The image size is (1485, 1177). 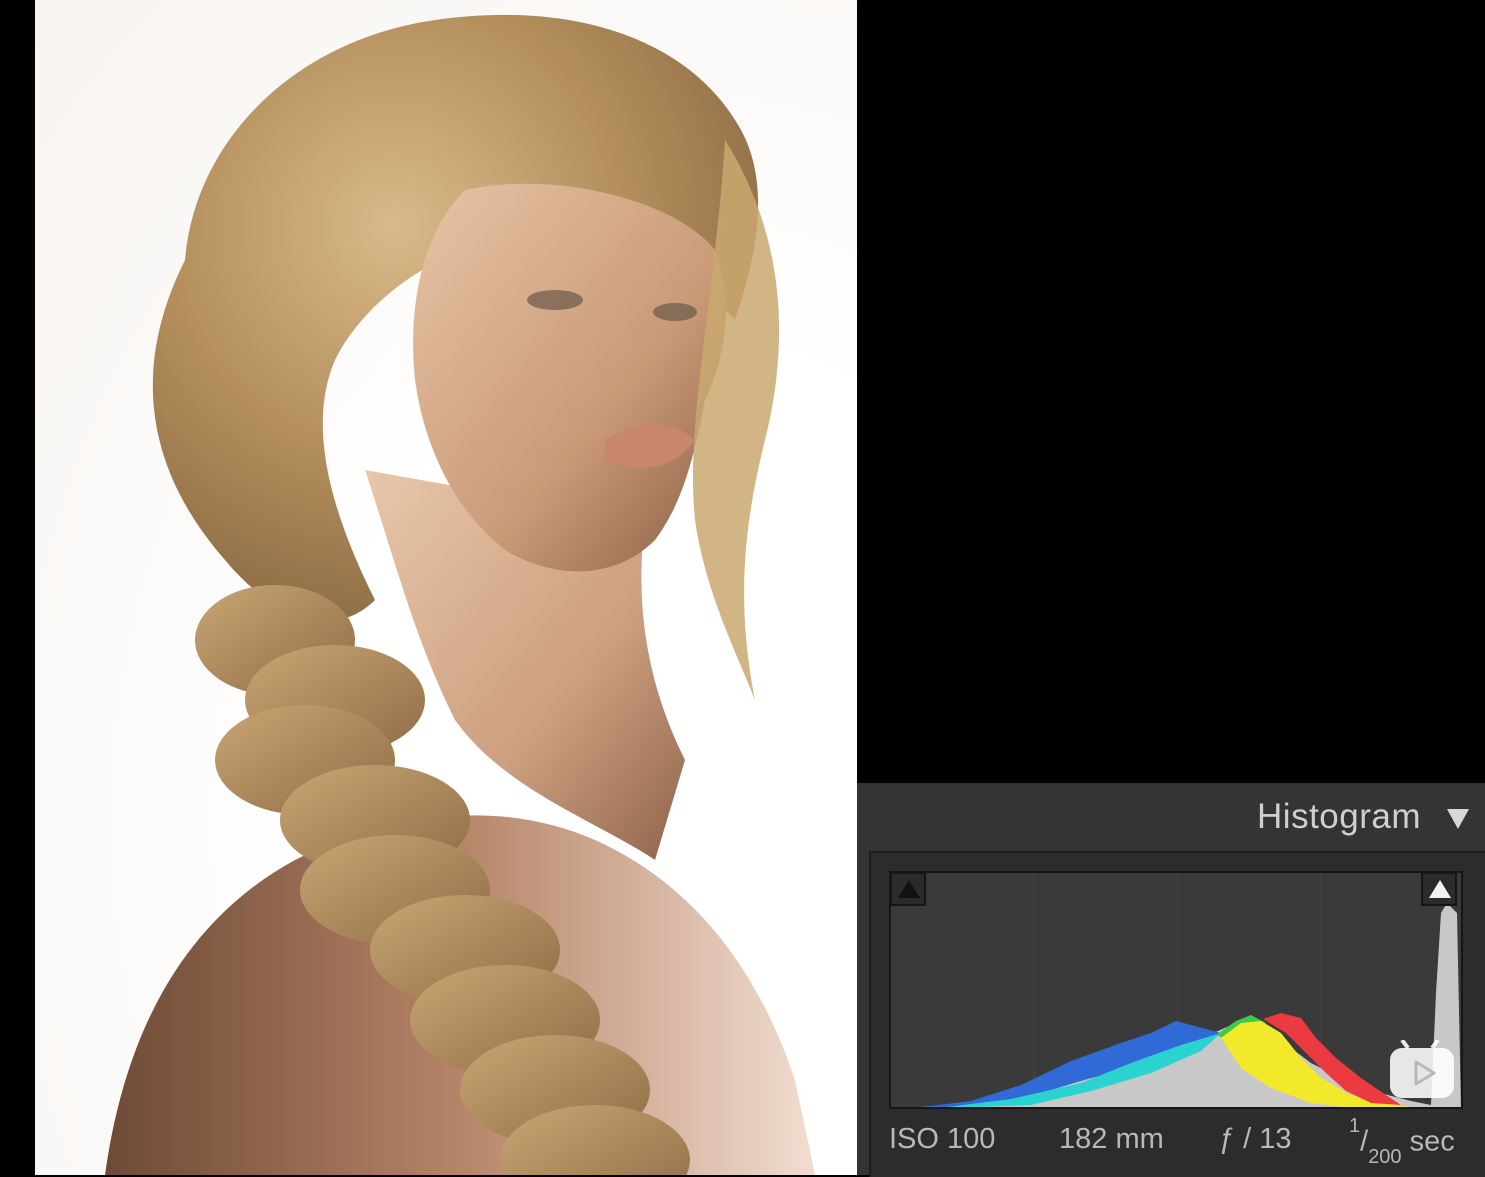 I want to click on play-button-icon, so click(x=1422, y=1070).